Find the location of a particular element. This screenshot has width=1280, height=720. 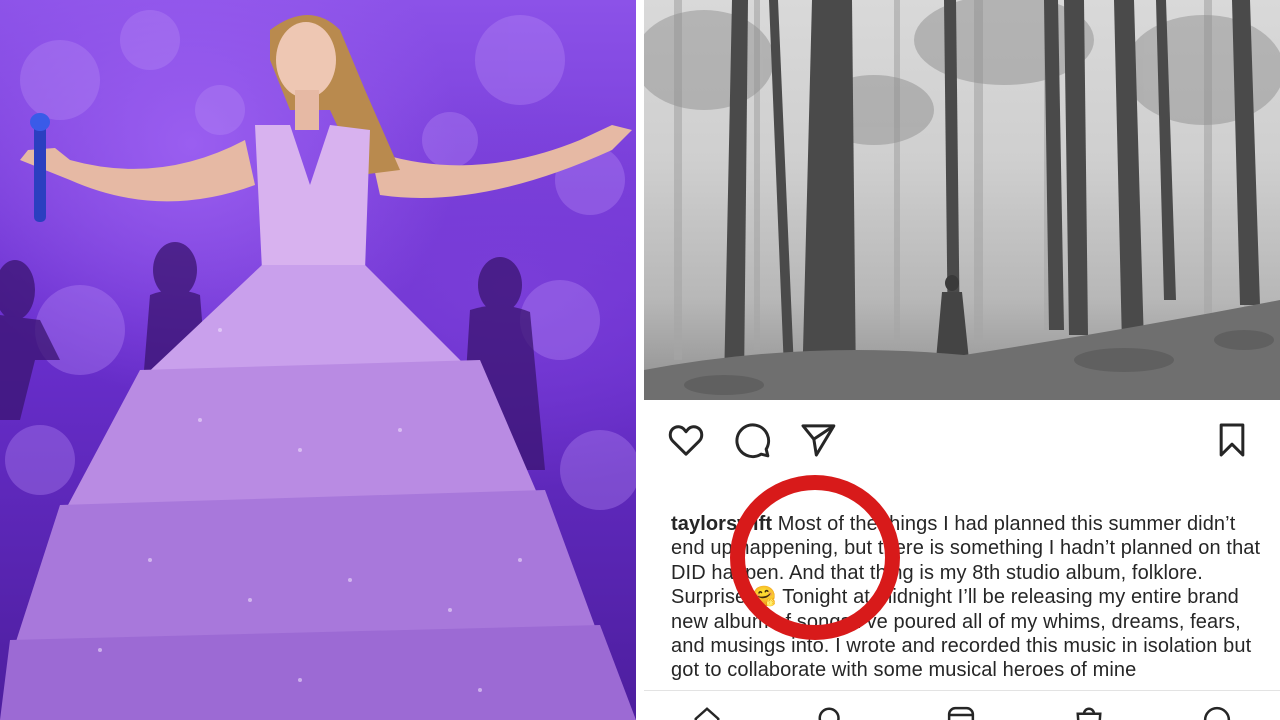

heart-icon is located at coordinates (686, 440).